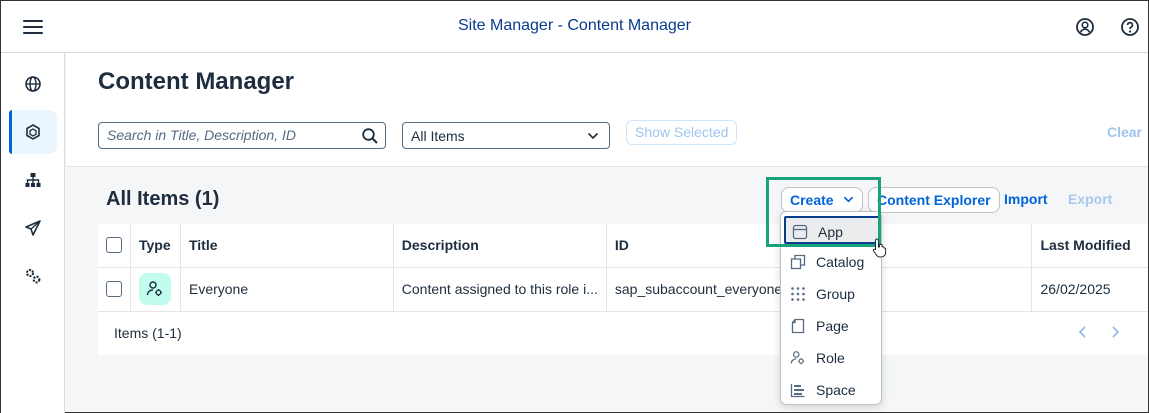 The height and width of the screenshot is (413, 1149). Describe the element at coordinates (1085, 27) in the screenshot. I see `user-icon` at that location.